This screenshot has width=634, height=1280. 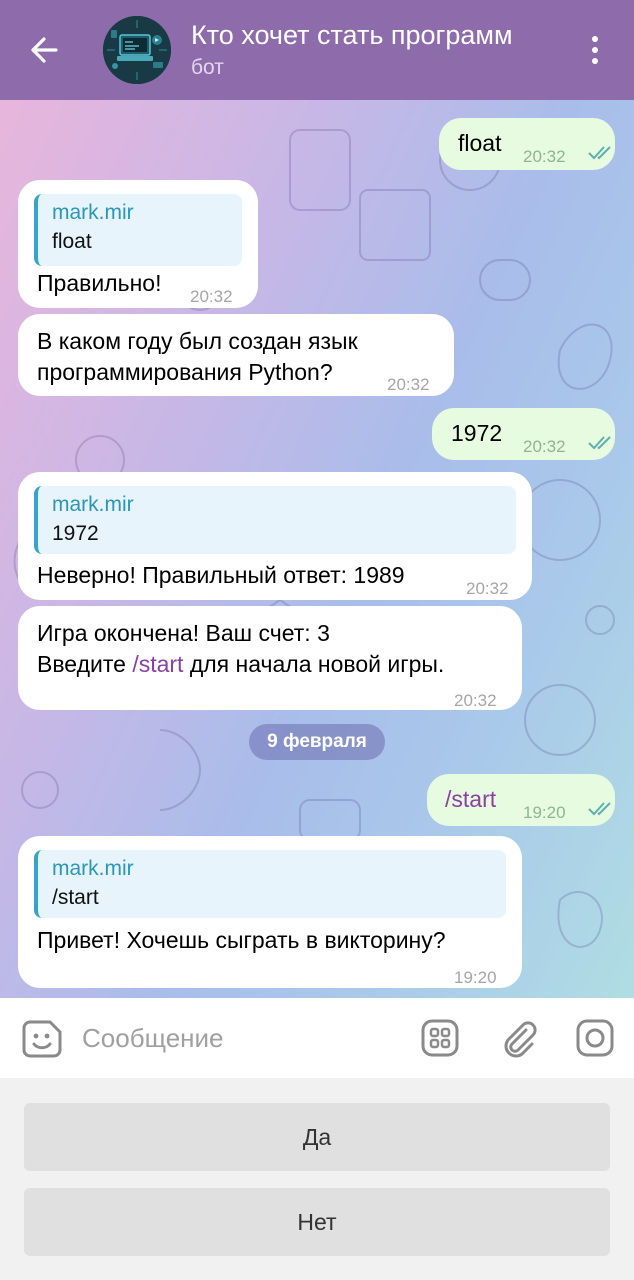 What do you see at coordinates (317, 742) in the screenshot?
I see `date-separator: 9 февраля` at bounding box center [317, 742].